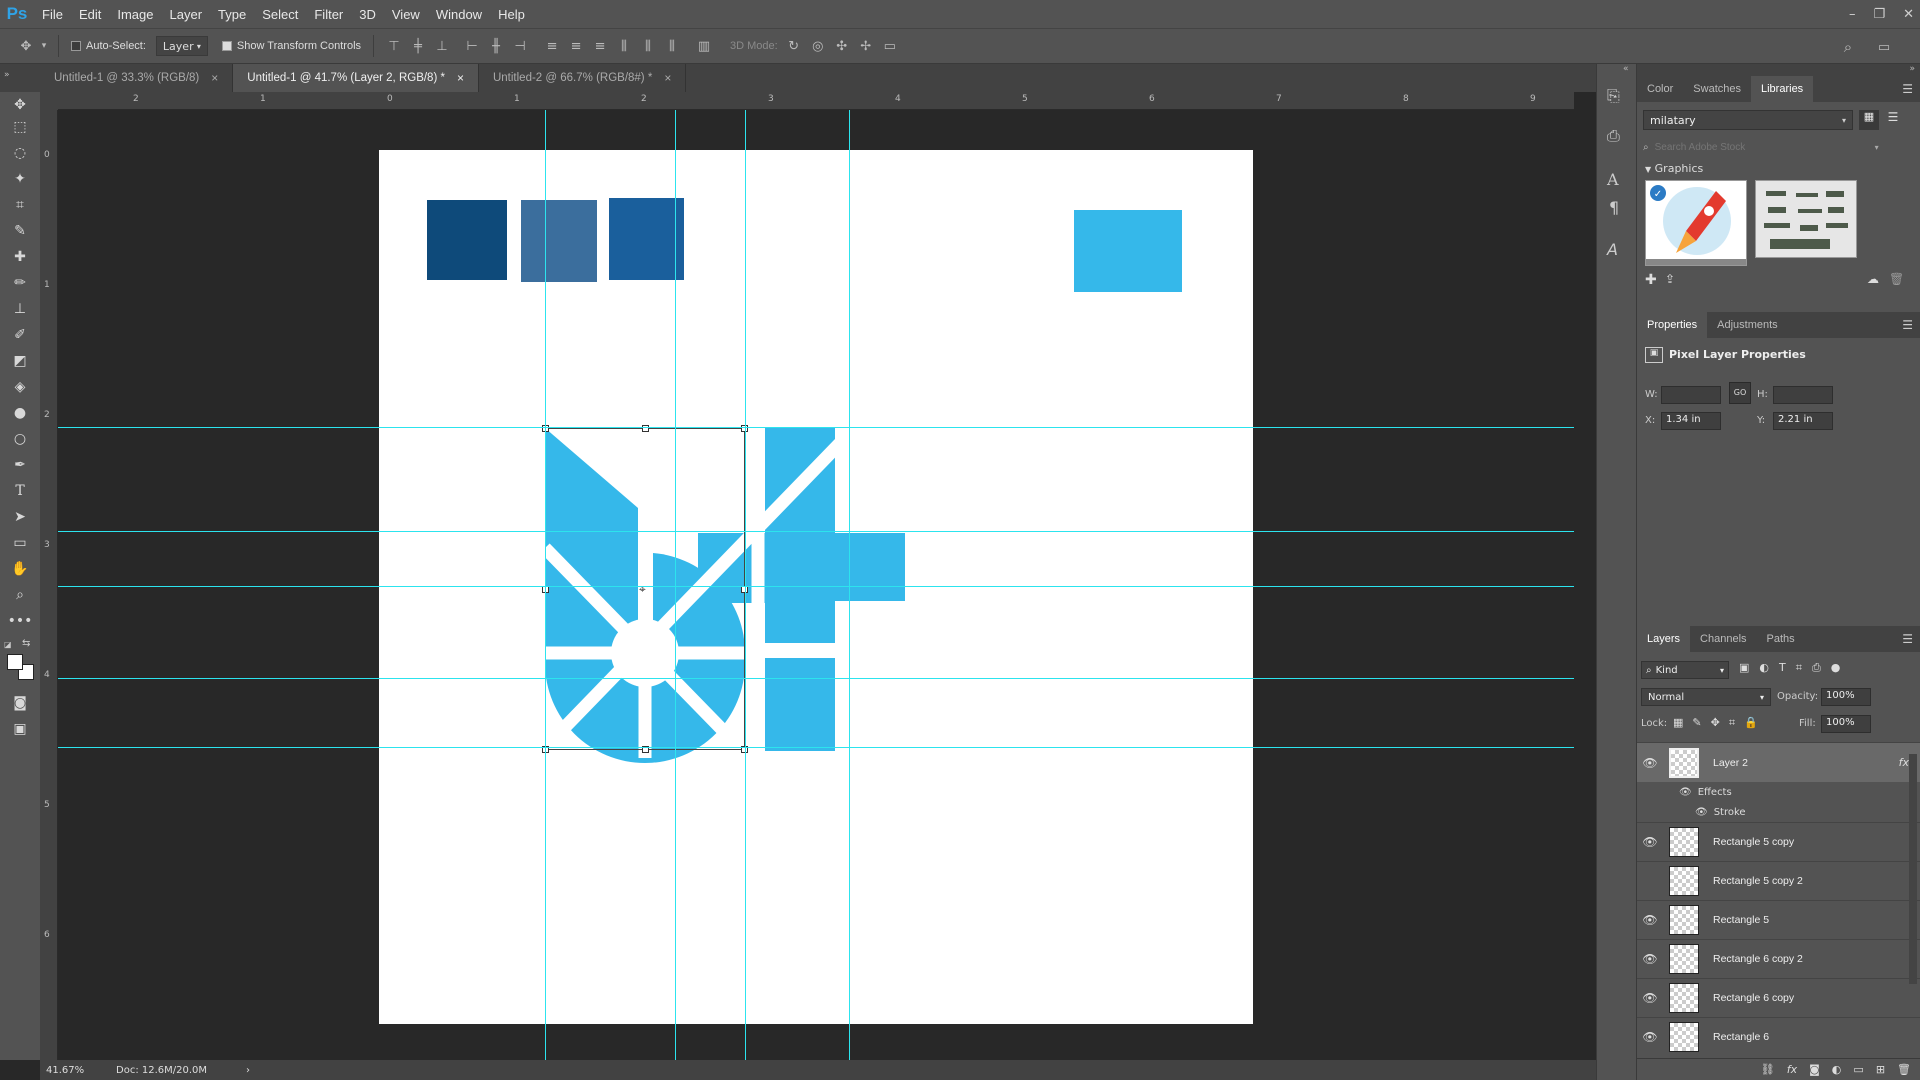 The height and width of the screenshot is (1080, 1920). I want to click on 3d-slide-icon: ✢, so click(866, 46).